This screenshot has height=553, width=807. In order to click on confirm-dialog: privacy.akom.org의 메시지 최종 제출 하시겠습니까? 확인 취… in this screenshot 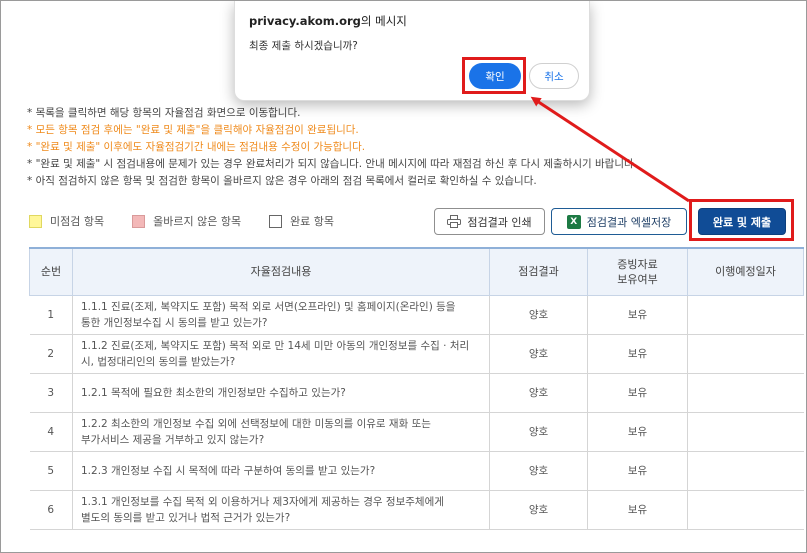, I will do `click(412, 51)`.